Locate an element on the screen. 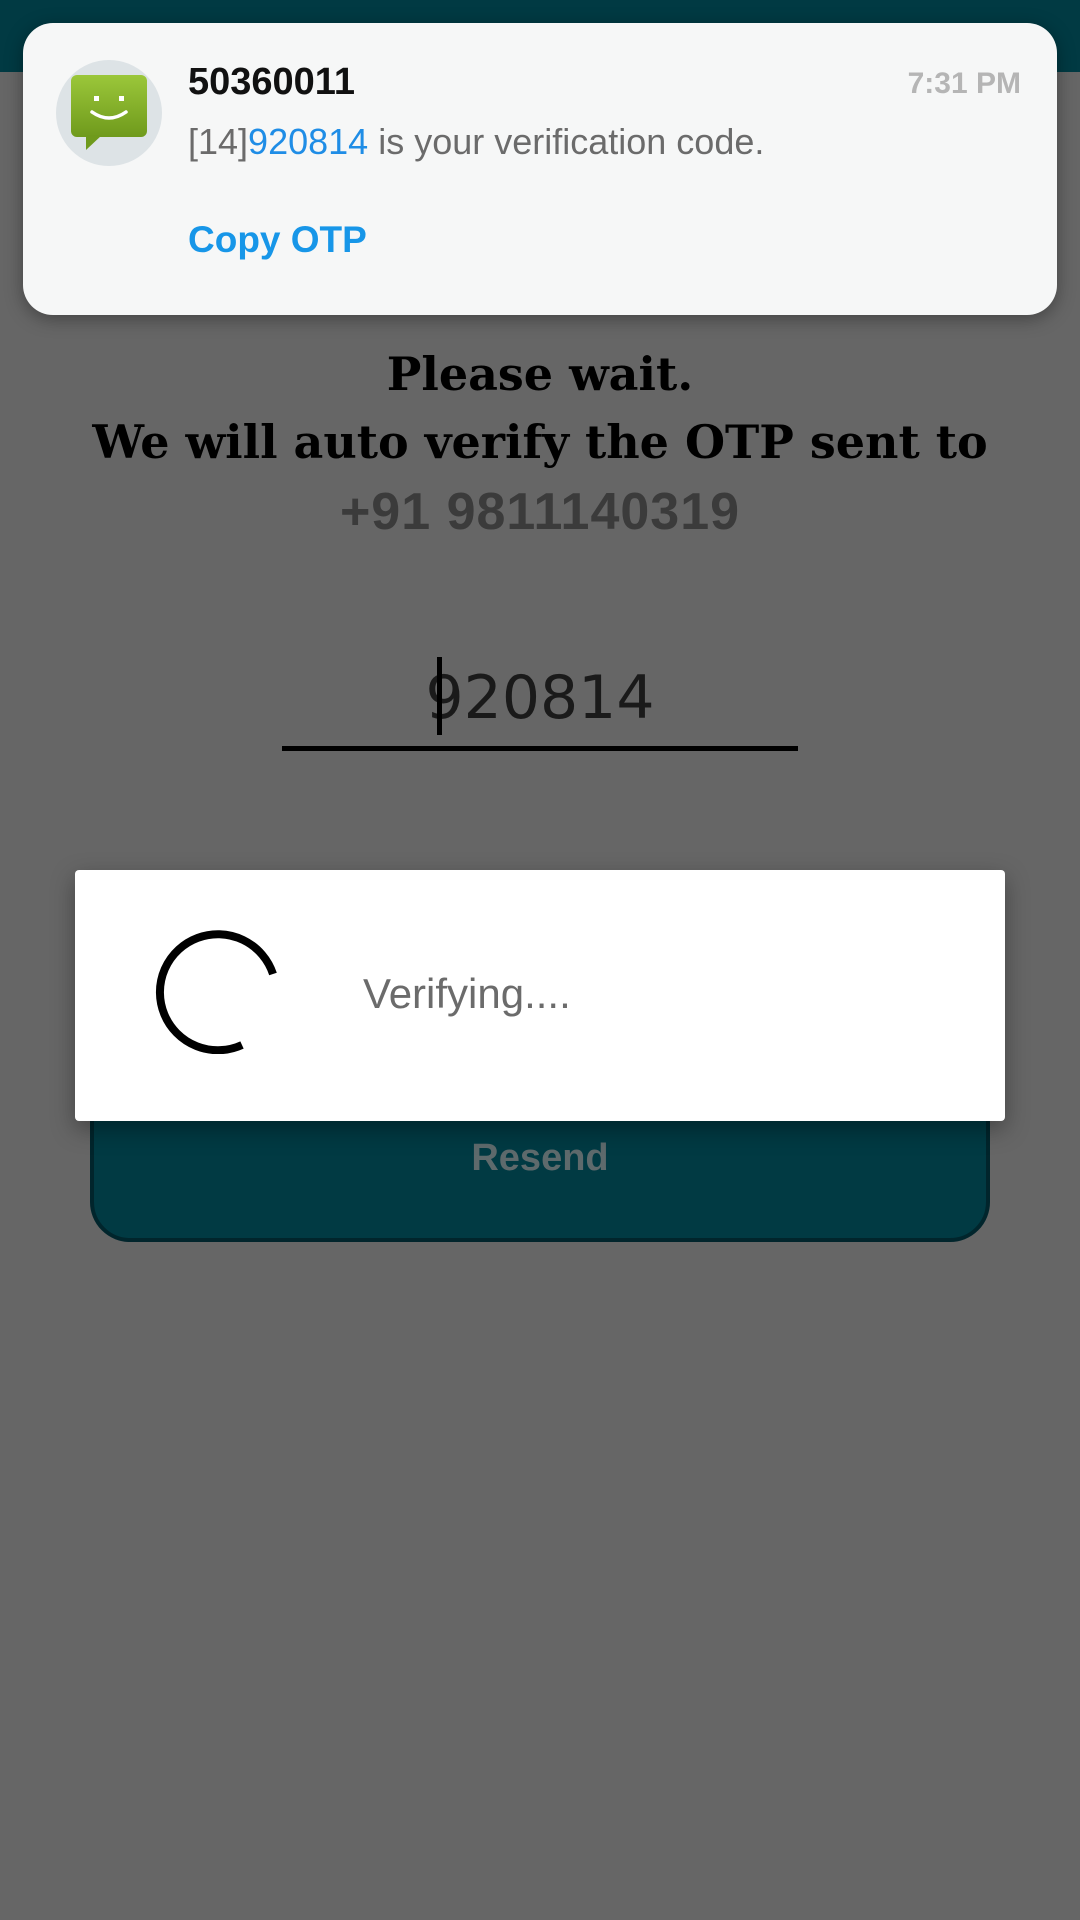 This screenshot has height=1920, width=1080. notification-time: 7:31 PM is located at coordinates (964, 83).